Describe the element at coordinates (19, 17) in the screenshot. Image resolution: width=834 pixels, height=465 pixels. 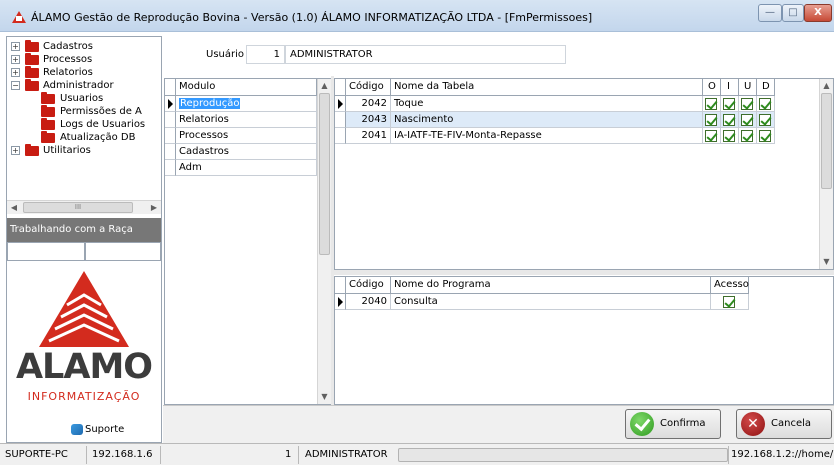
I see `app-logo-icon` at that location.